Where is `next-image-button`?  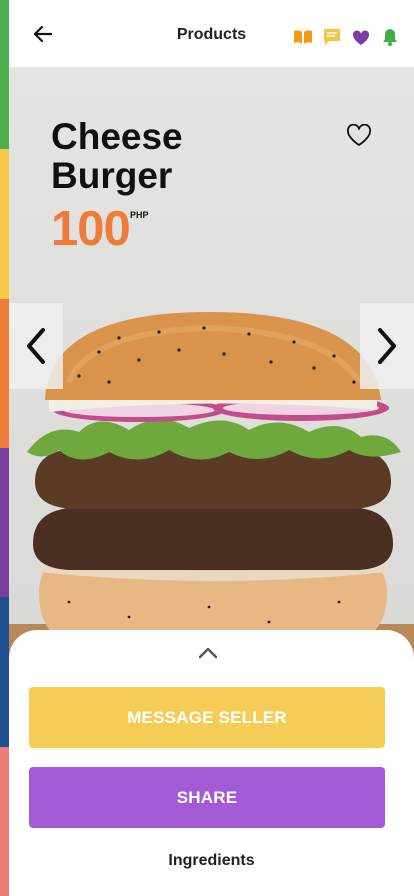 next-image-button is located at coordinates (387, 346).